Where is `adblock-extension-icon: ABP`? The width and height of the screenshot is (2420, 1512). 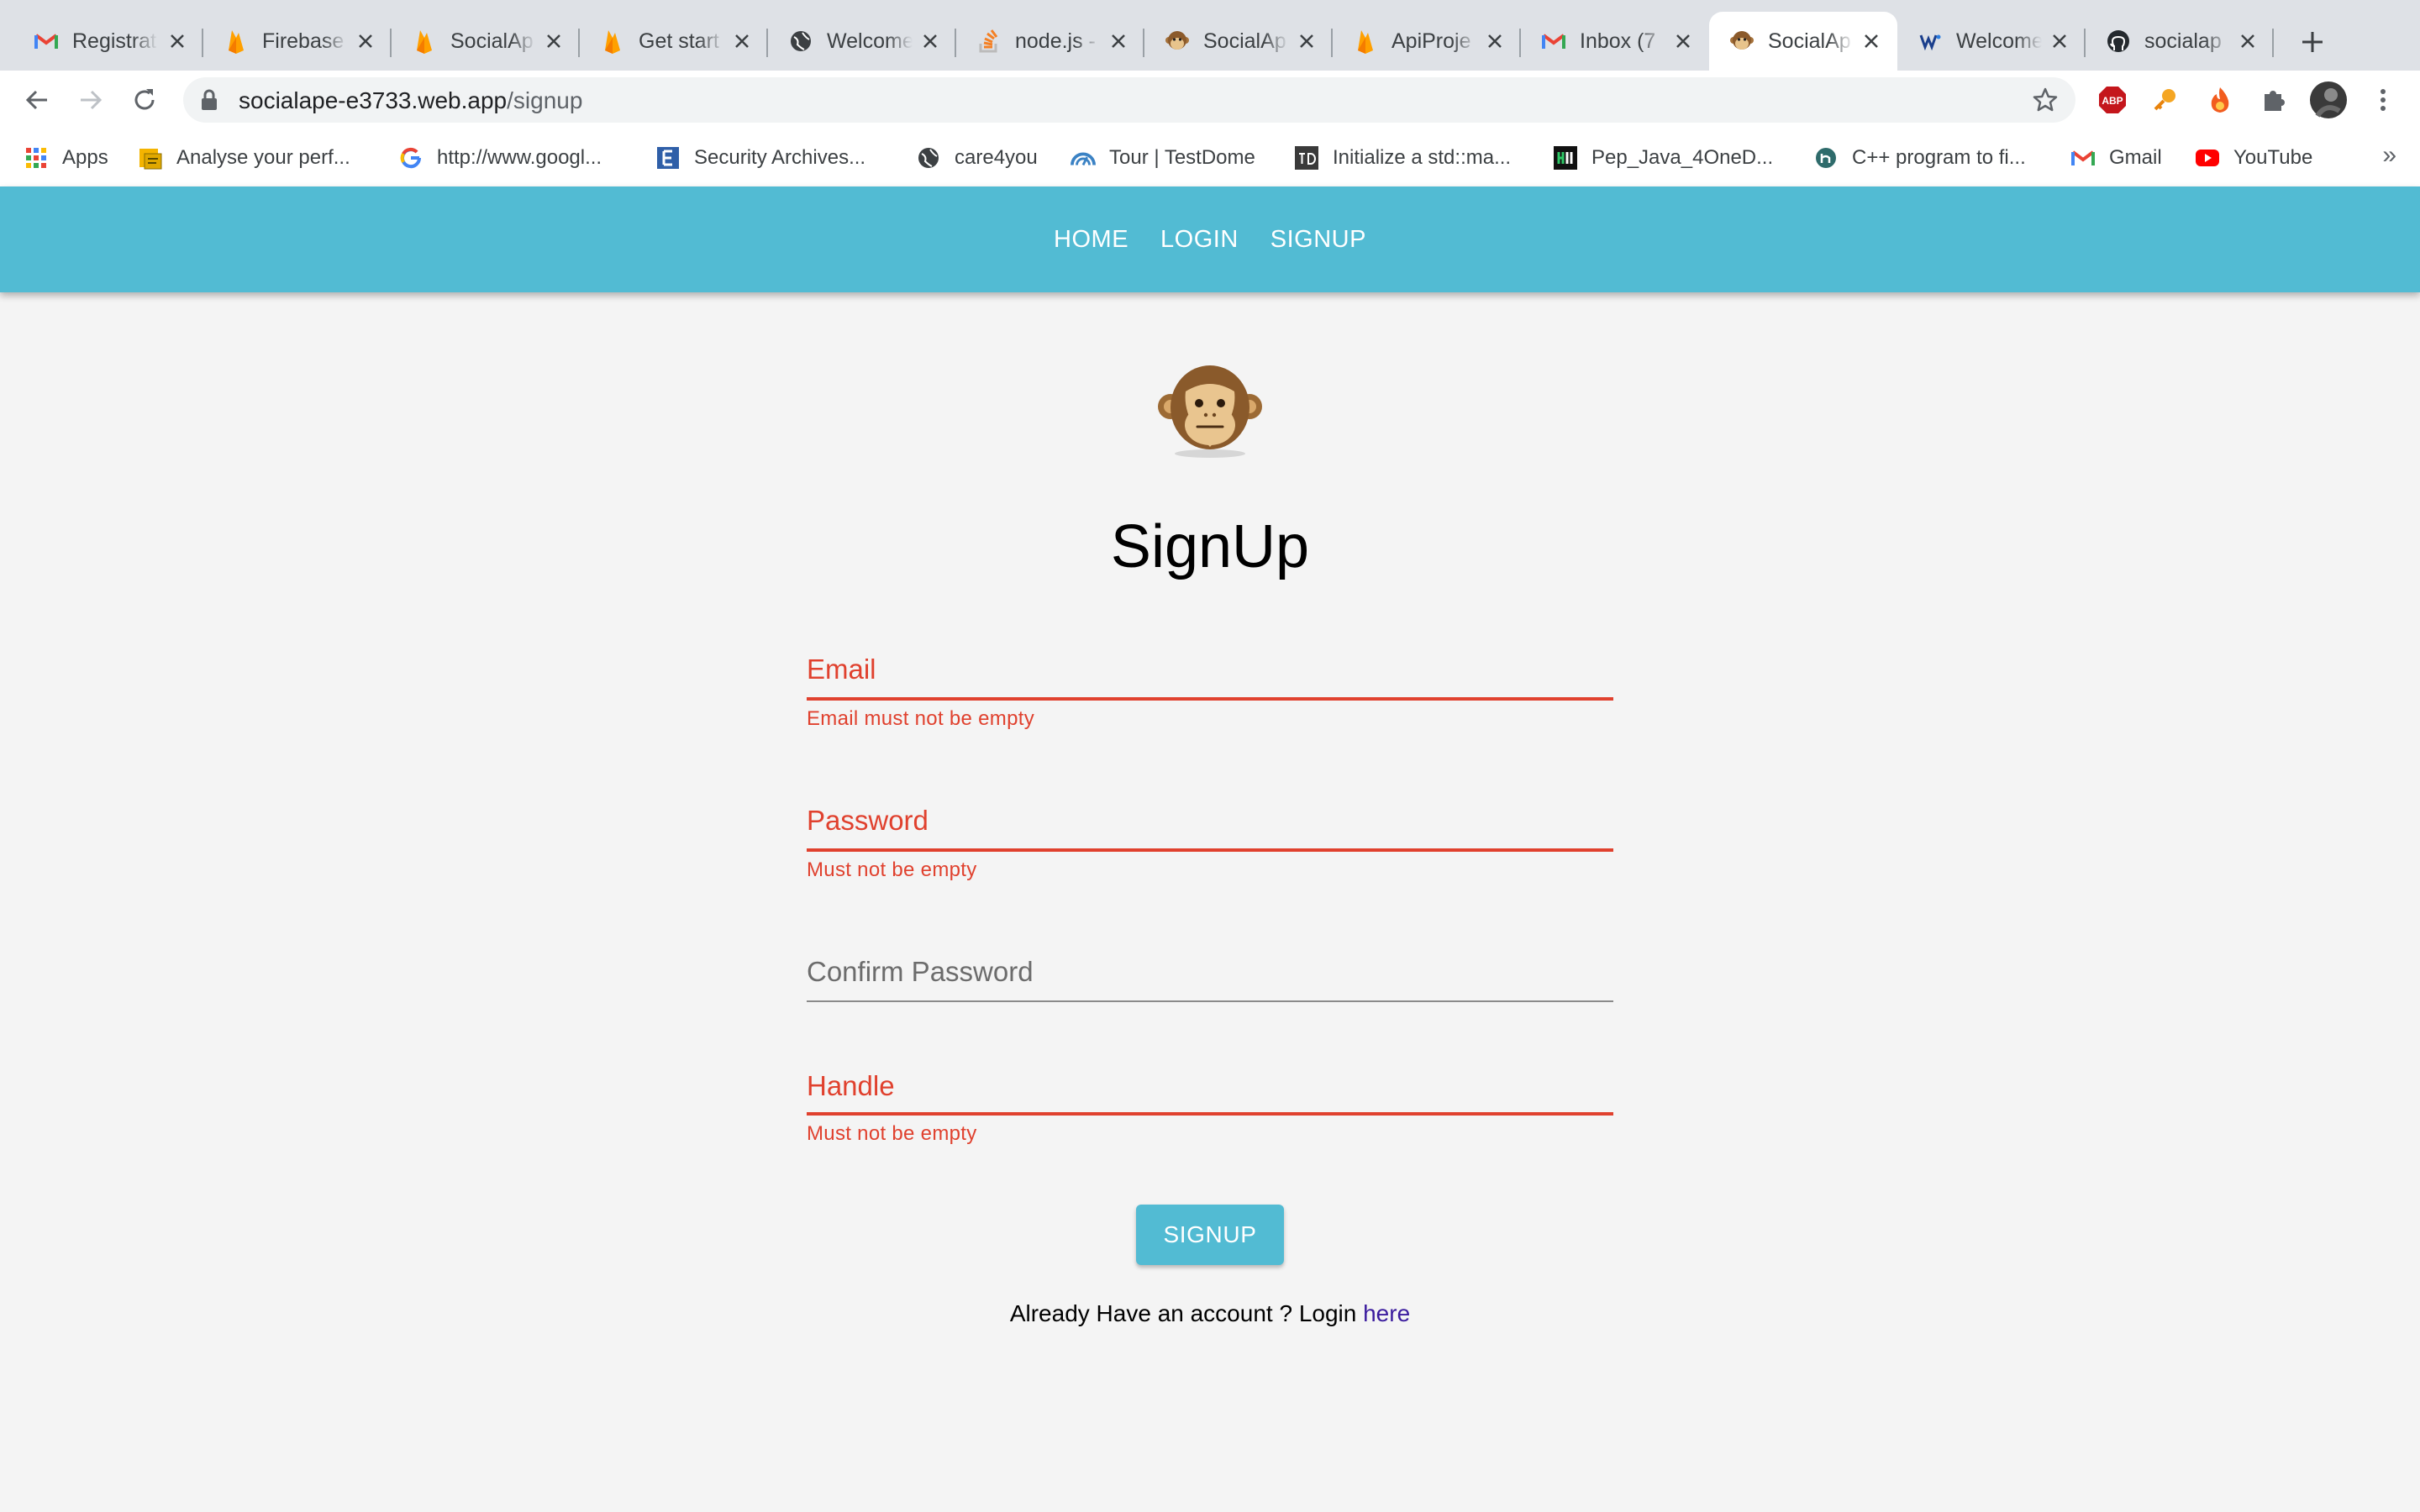 adblock-extension-icon: ABP is located at coordinates (2112, 100).